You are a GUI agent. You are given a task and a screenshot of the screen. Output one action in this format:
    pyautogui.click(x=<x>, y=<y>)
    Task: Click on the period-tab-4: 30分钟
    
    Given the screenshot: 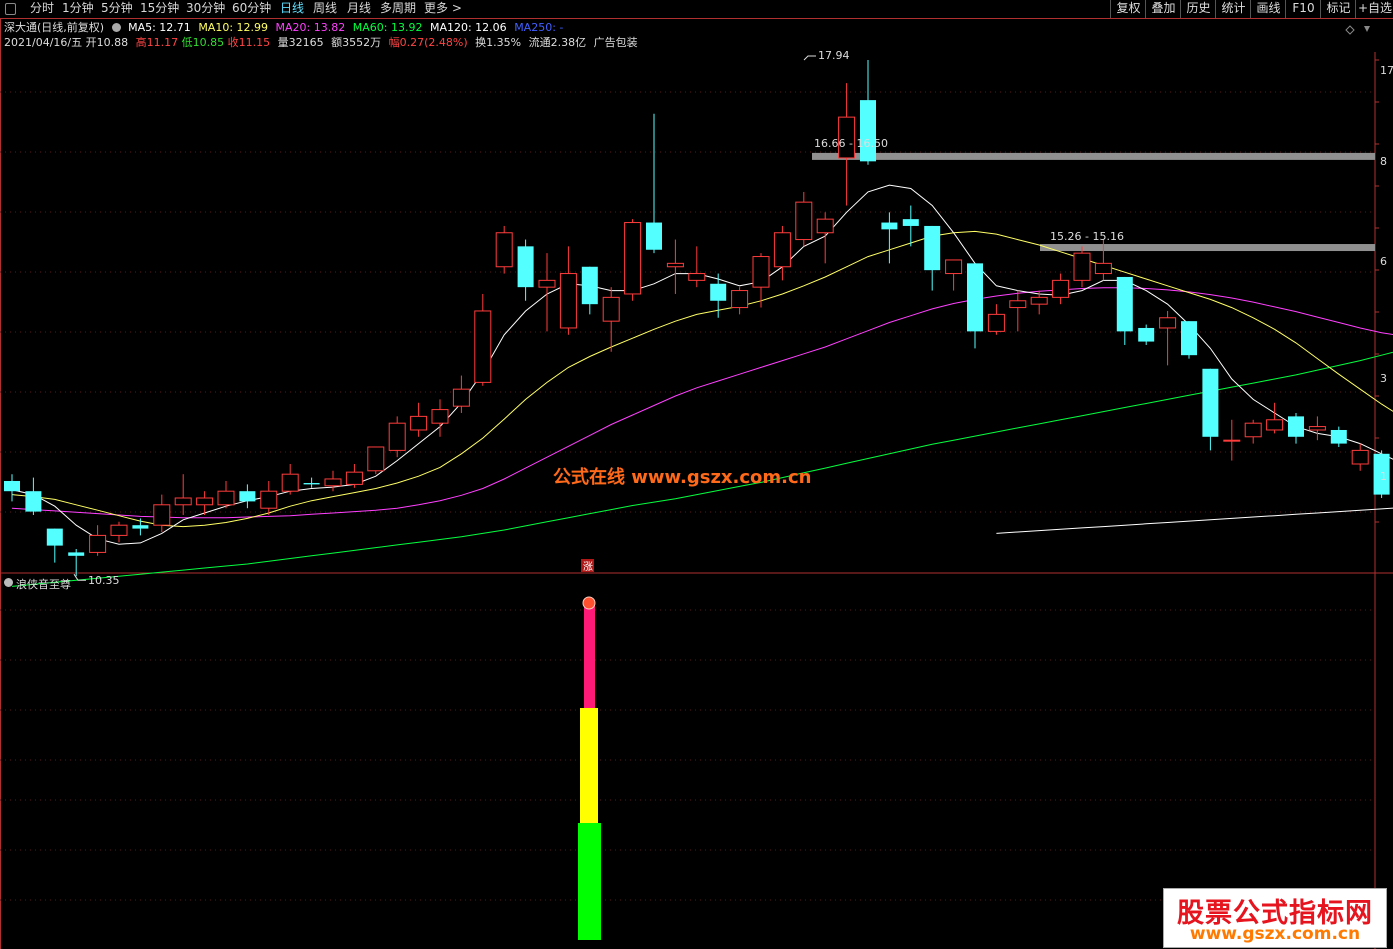 What is the action you would take?
    pyautogui.click(x=205, y=9)
    